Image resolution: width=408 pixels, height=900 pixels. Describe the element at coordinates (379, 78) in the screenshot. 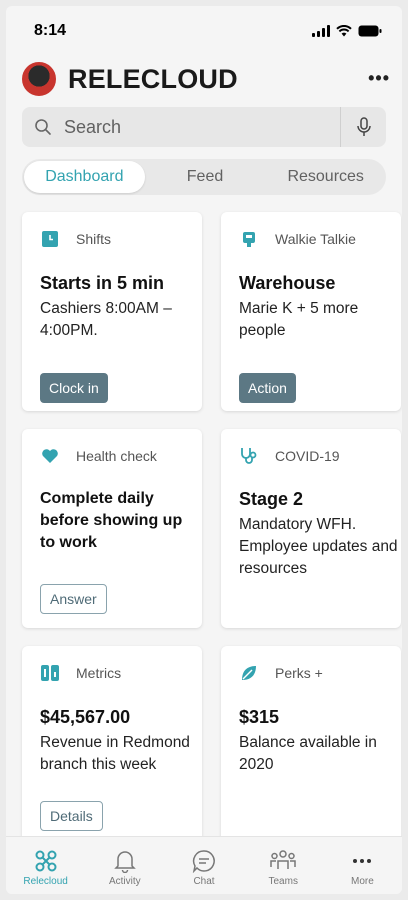

I see `more-options-icon: •••` at that location.